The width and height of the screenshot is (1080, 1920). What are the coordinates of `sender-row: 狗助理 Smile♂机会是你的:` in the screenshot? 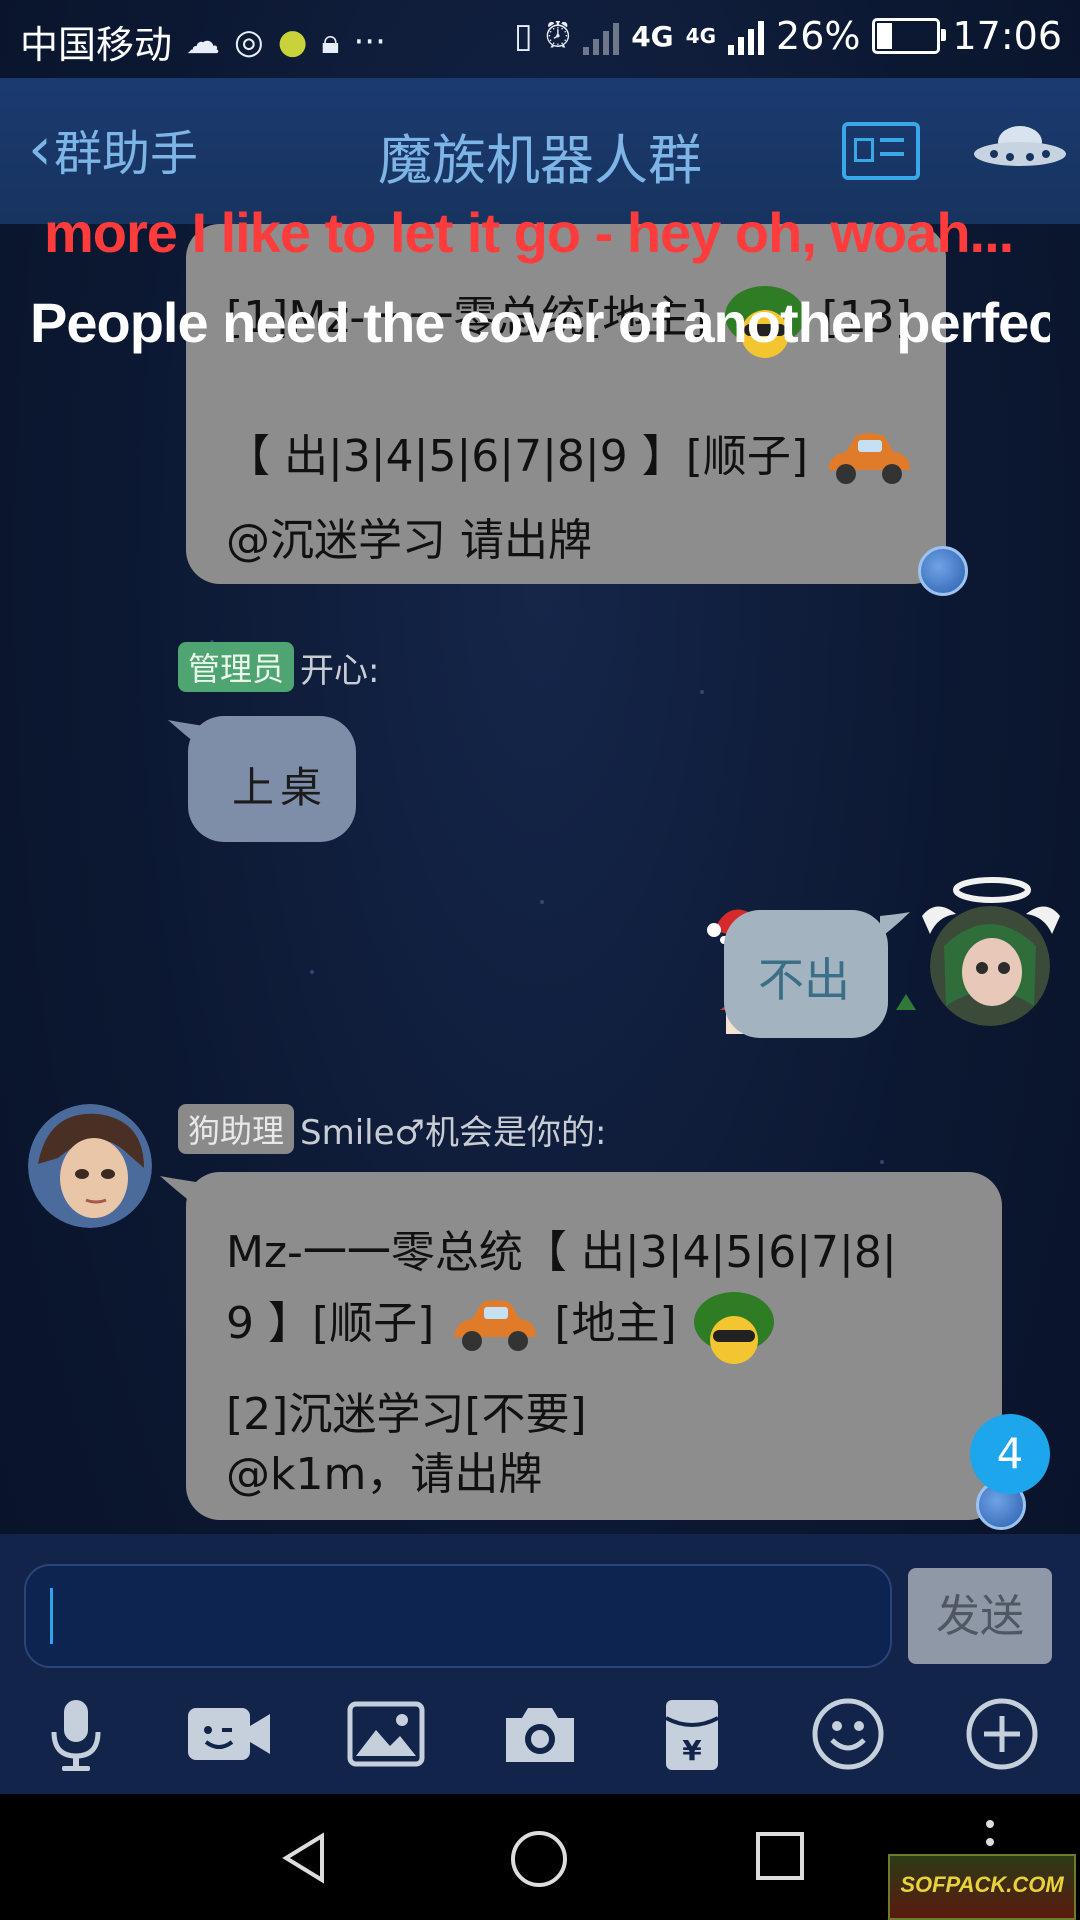 It's located at (392, 1129).